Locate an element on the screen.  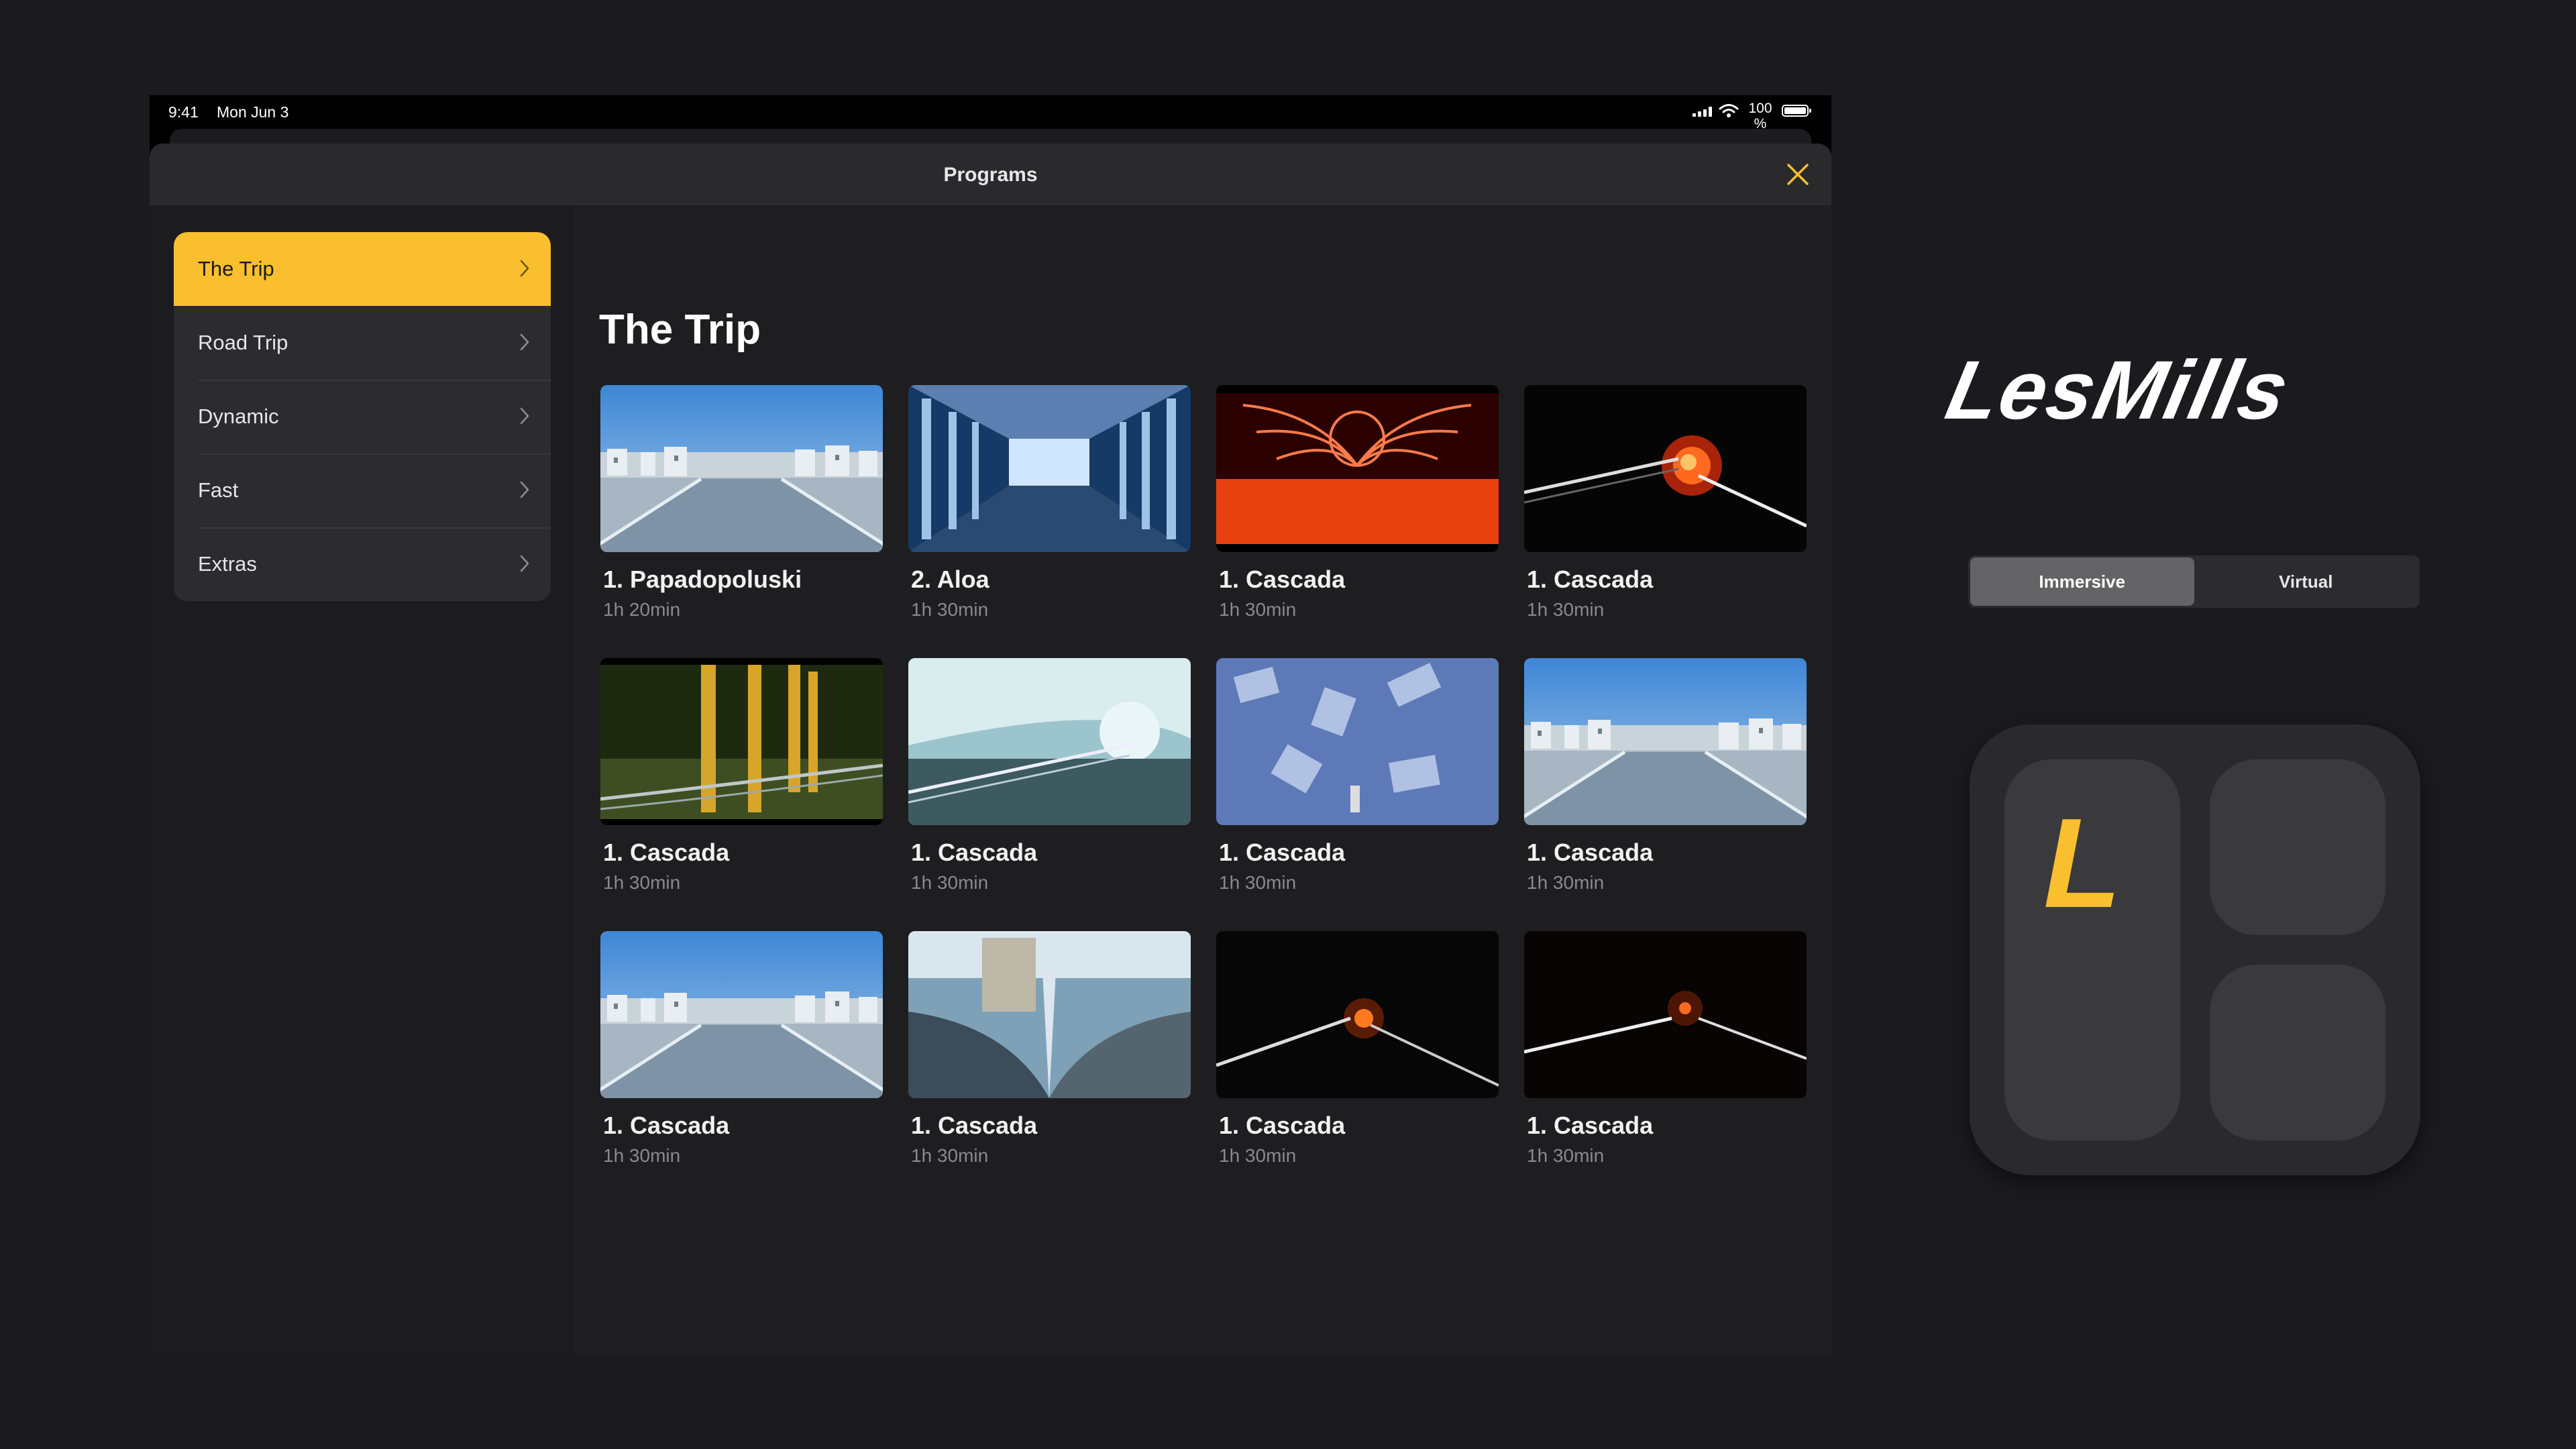
app-icon-tile-top is located at coordinates (2297, 847).